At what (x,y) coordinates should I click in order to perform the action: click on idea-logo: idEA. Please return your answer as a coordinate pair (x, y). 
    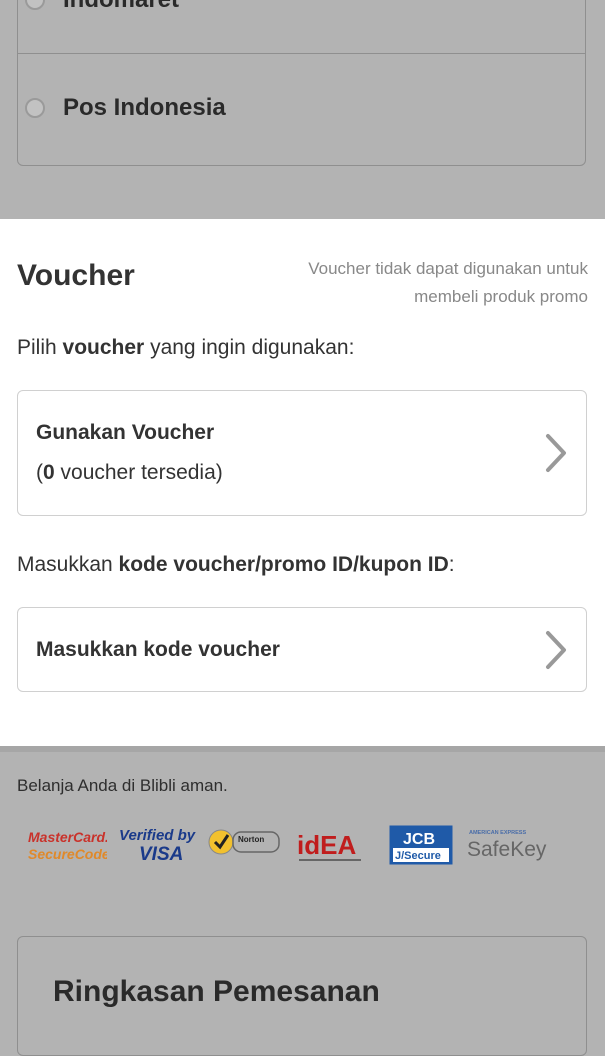
    Looking at the image, I should click on (329, 845).